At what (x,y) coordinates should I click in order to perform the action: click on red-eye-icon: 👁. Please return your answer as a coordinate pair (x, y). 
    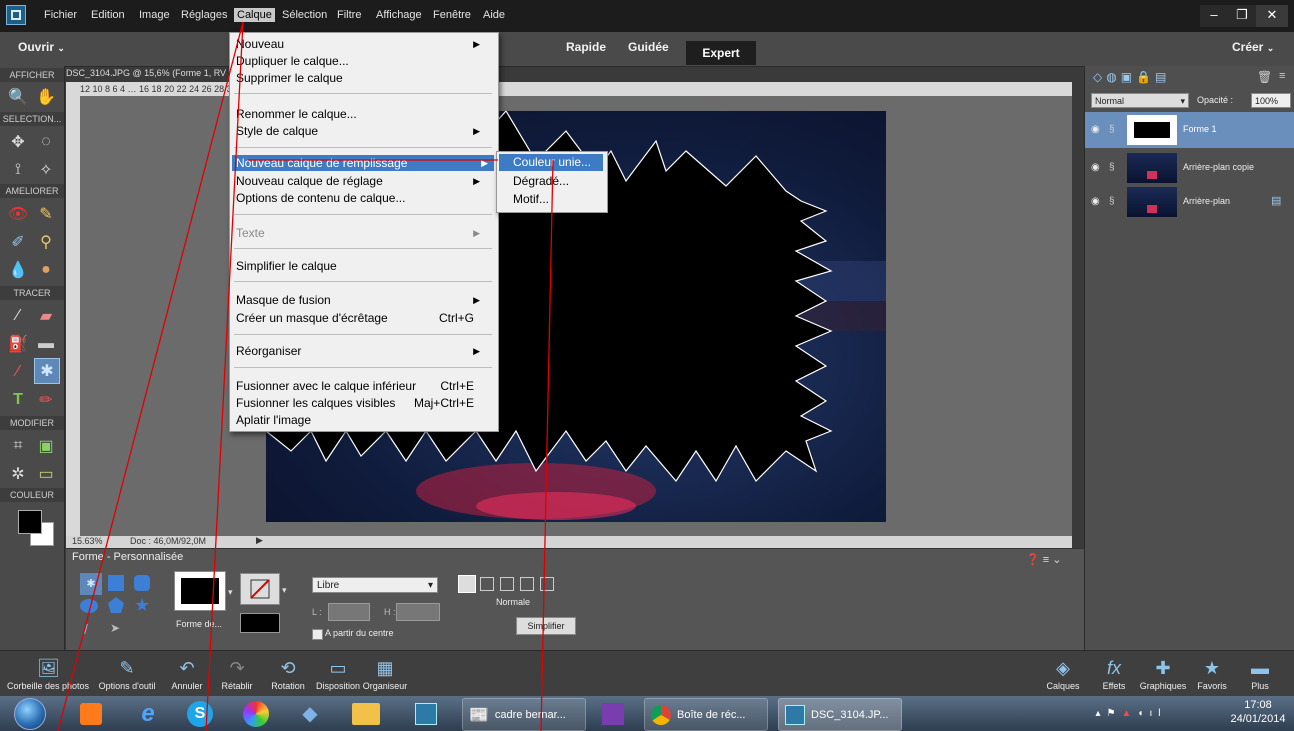
    Looking at the image, I should click on (18, 214).